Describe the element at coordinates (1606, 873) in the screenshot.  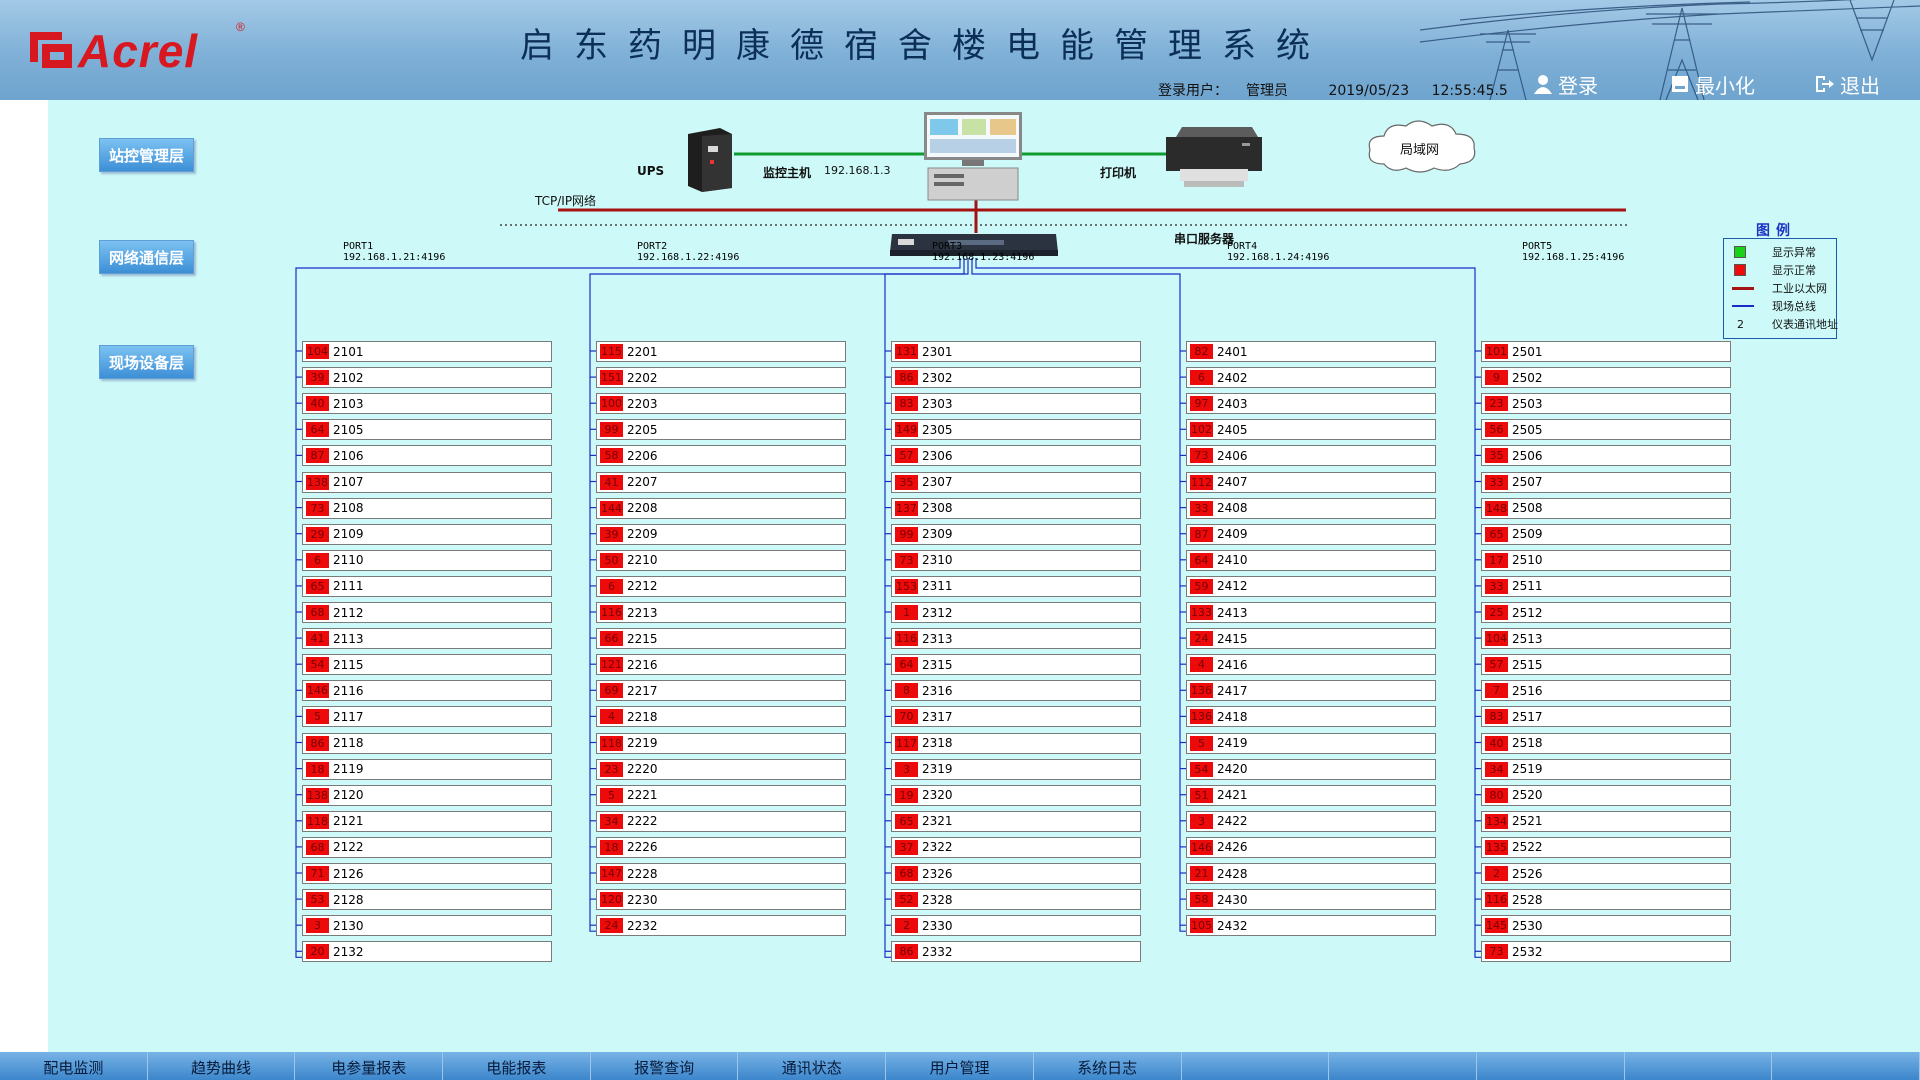
I see `device-meter-2526: 2 2526` at that location.